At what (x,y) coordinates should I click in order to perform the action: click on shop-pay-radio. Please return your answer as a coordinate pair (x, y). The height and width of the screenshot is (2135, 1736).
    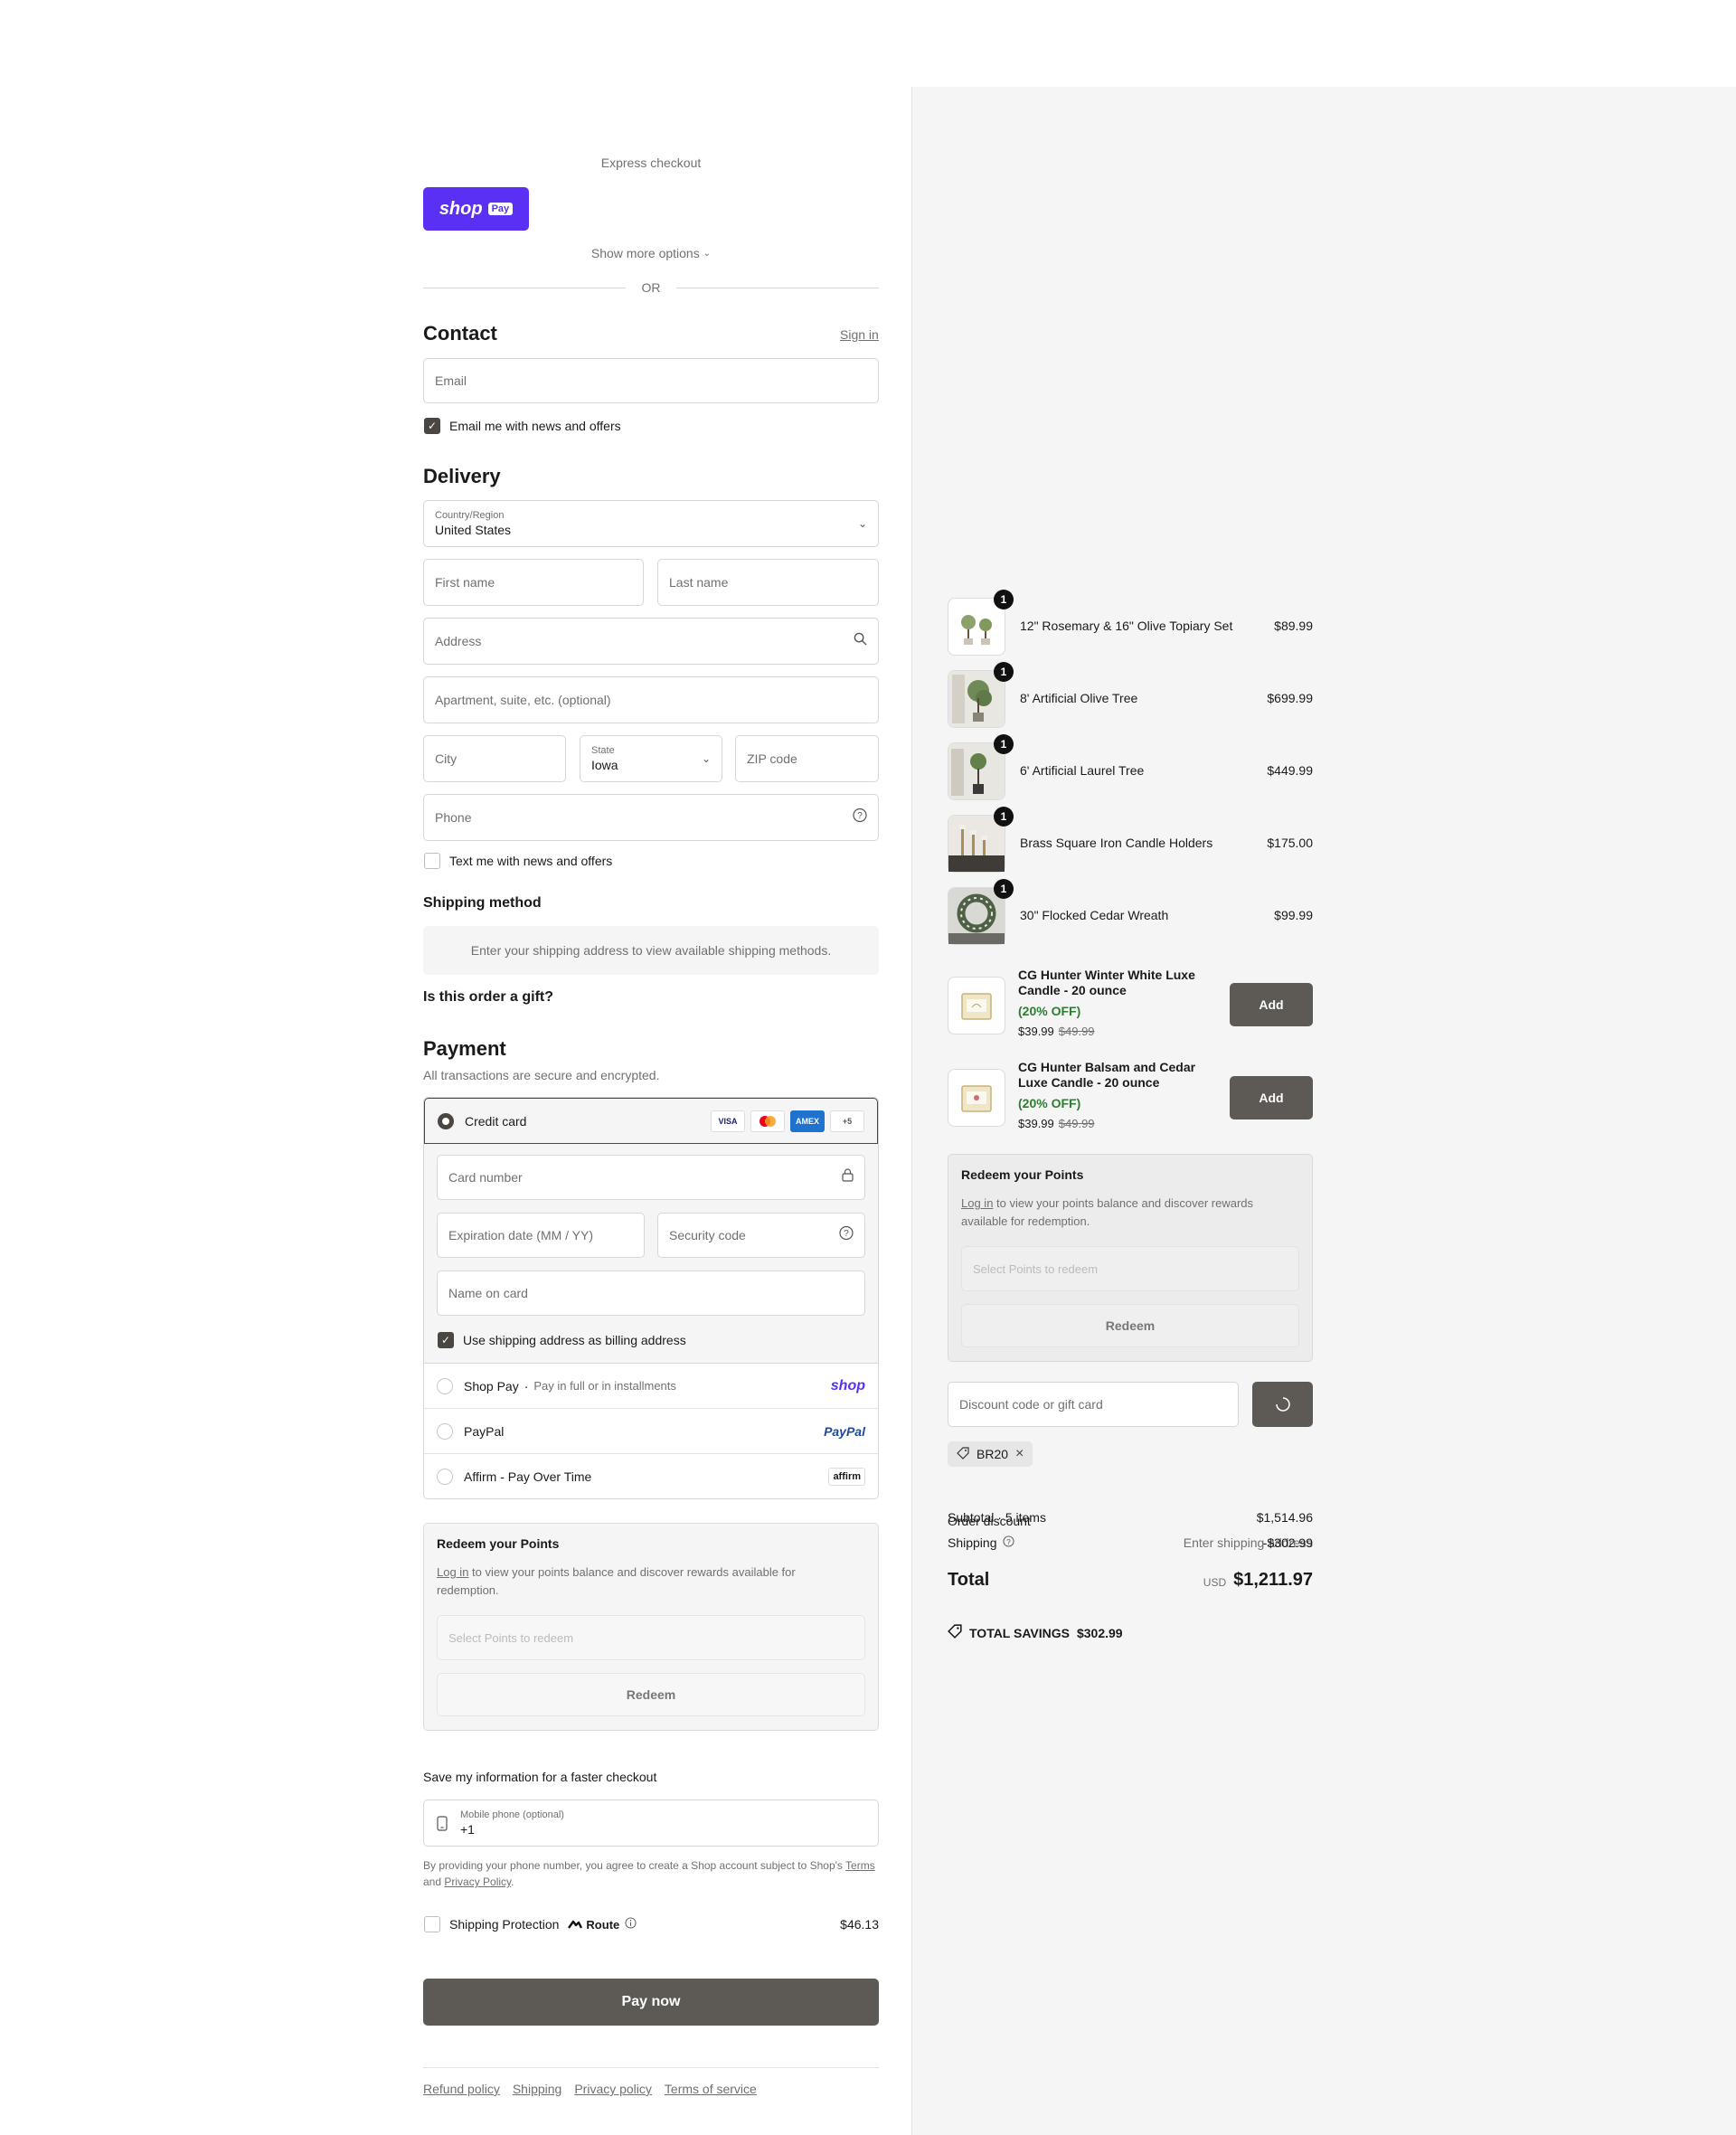
    Looking at the image, I should click on (445, 1385).